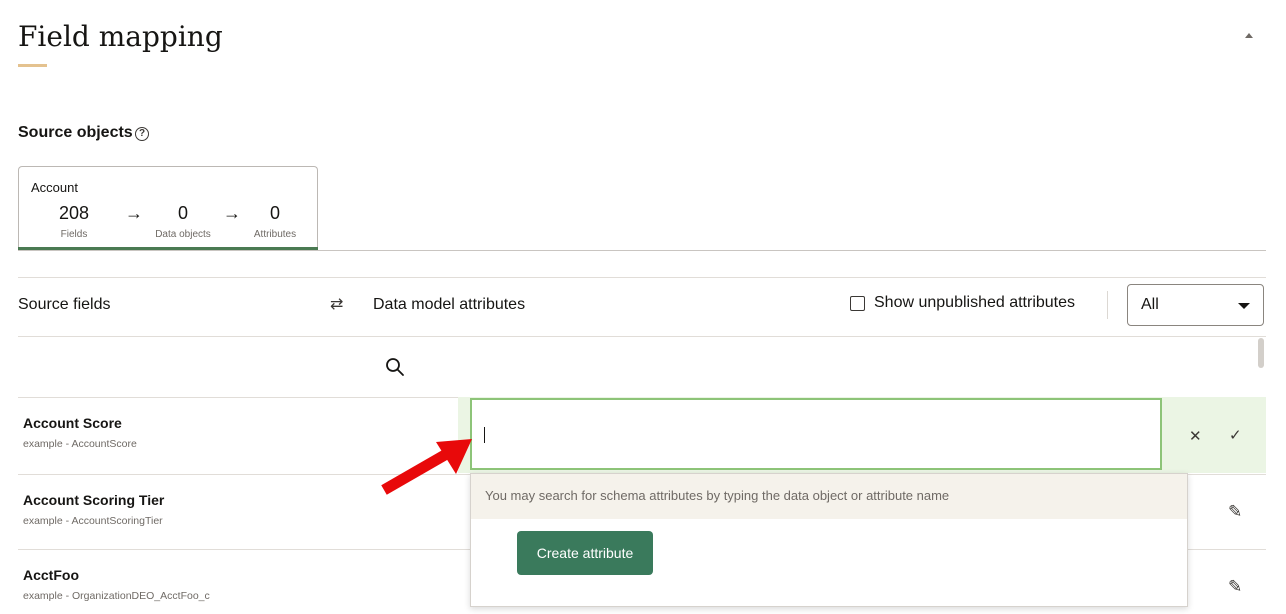 The width and height of the screenshot is (1286, 614). Describe the element at coordinates (585, 553) in the screenshot. I see `create-attribute-button: Create attribute` at that location.